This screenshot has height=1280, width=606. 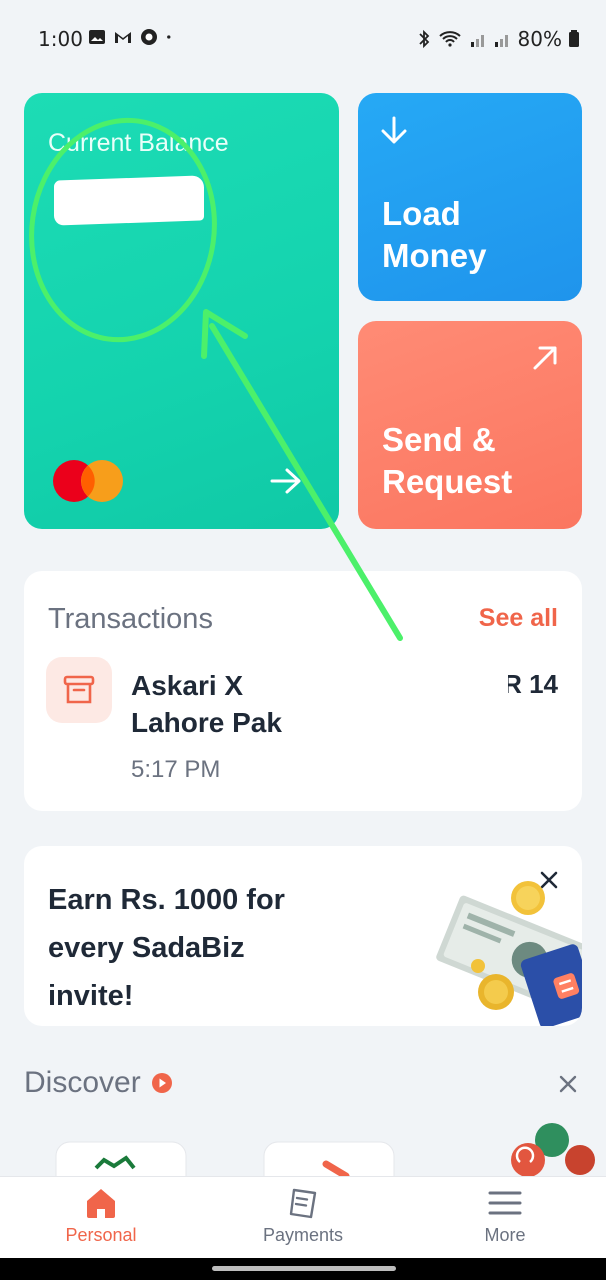 What do you see at coordinates (505, 1203) in the screenshot?
I see `menu-icon` at bounding box center [505, 1203].